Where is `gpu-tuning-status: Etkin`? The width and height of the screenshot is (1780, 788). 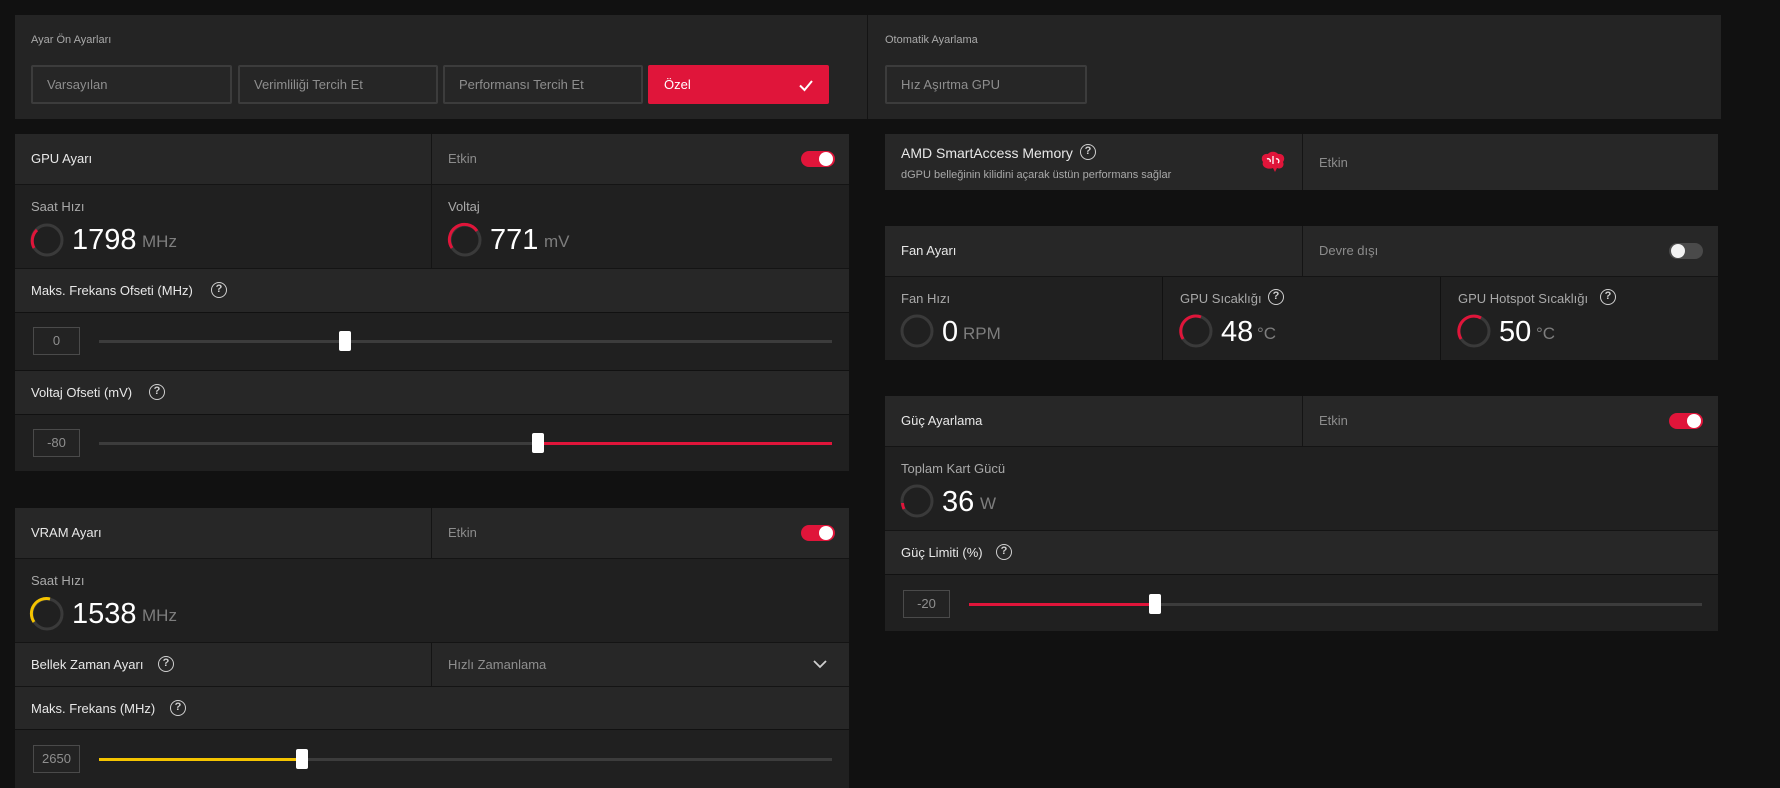 gpu-tuning-status: Etkin is located at coordinates (462, 158).